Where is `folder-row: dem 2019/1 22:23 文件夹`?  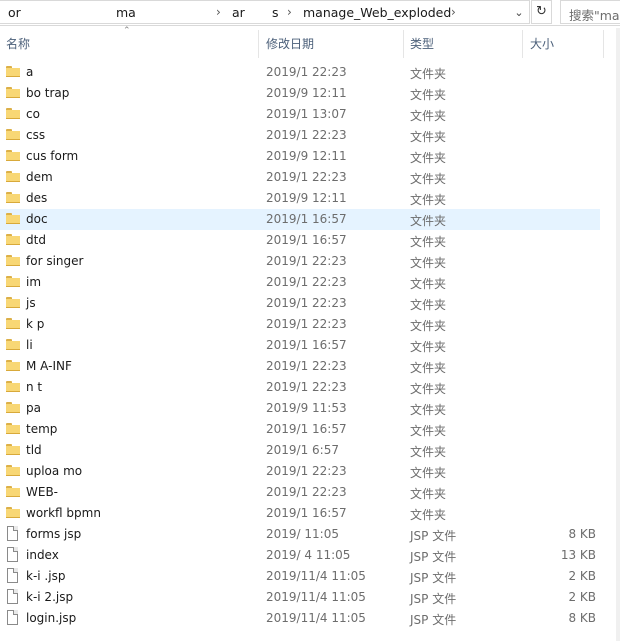
folder-row: dem 2019/1 22:23 文件夹 is located at coordinates (300, 177).